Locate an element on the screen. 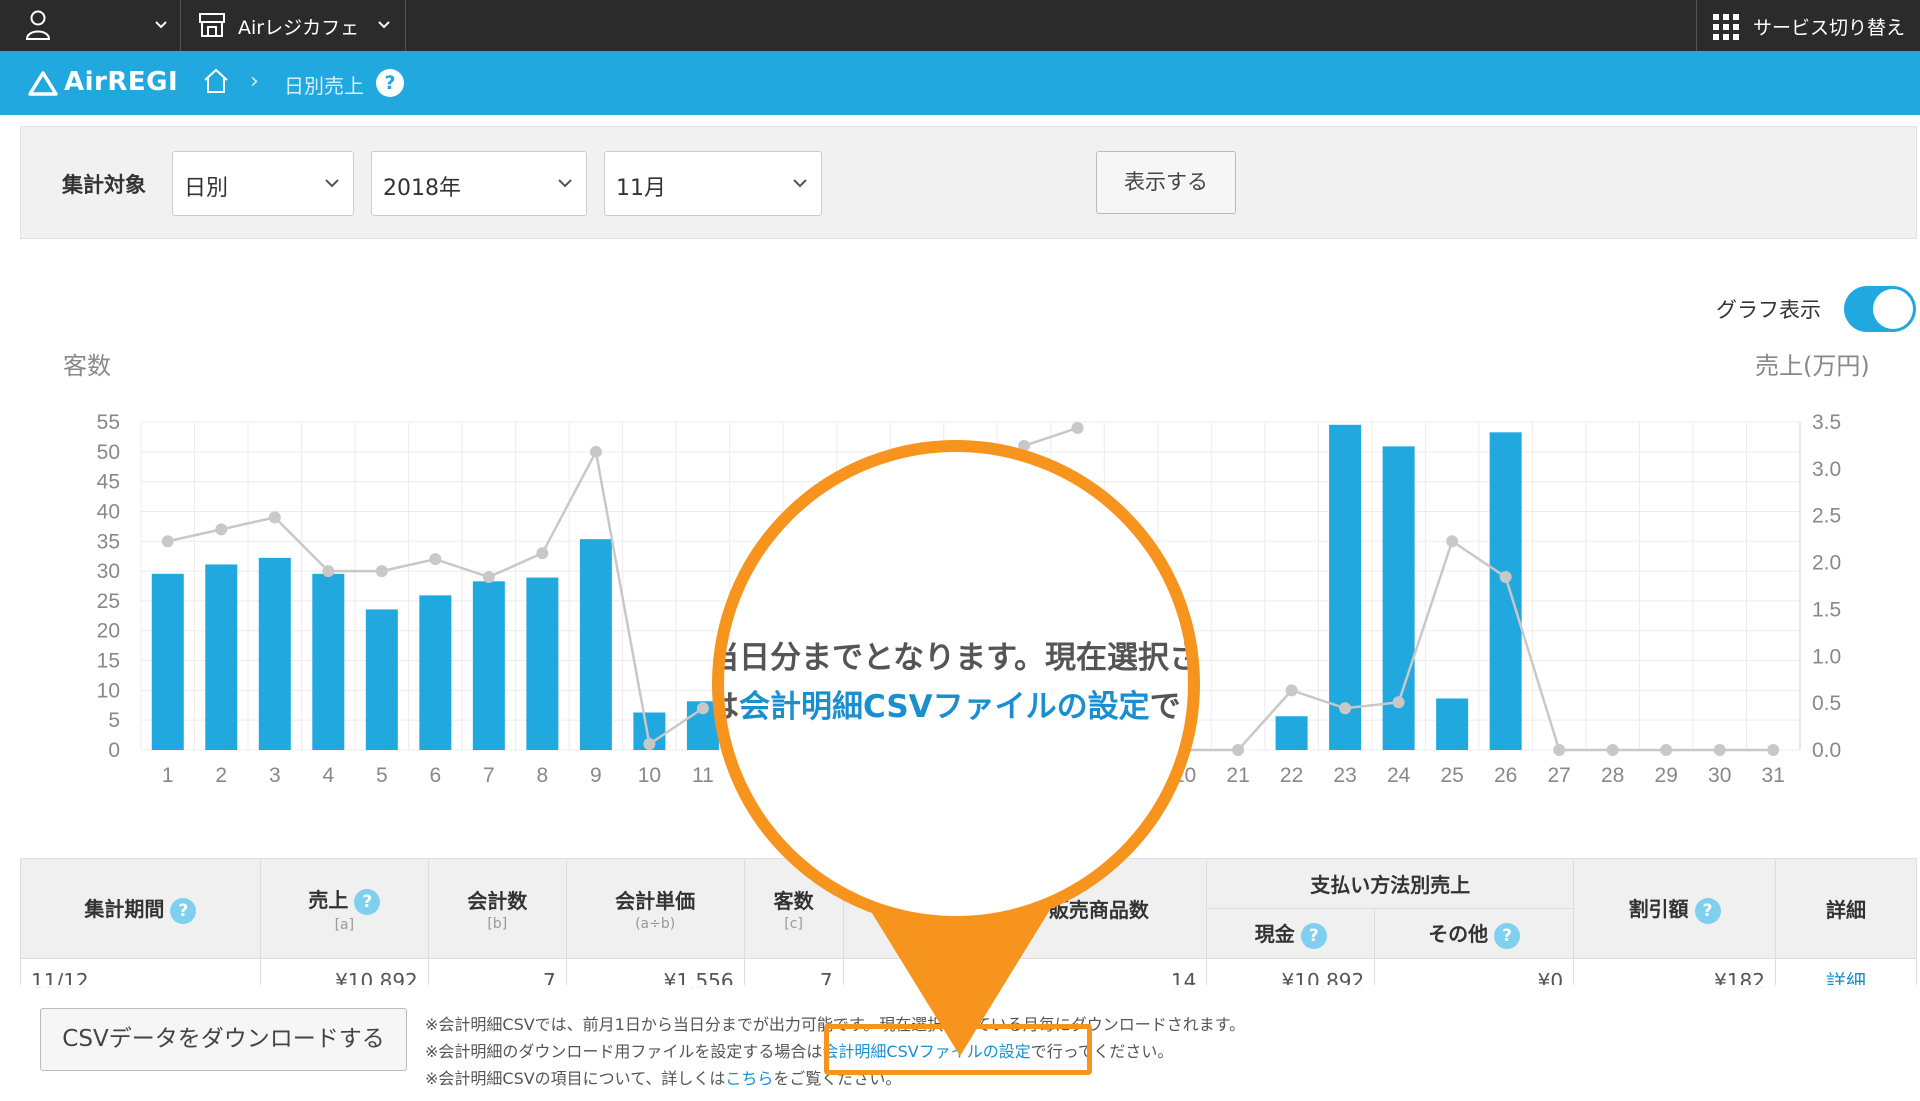 The image size is (1920, 1101). magnifier-callout: 当日分までとなります。現在選択さ は会計明細CSVファイルの設定で is located at coordinates (956, 684).